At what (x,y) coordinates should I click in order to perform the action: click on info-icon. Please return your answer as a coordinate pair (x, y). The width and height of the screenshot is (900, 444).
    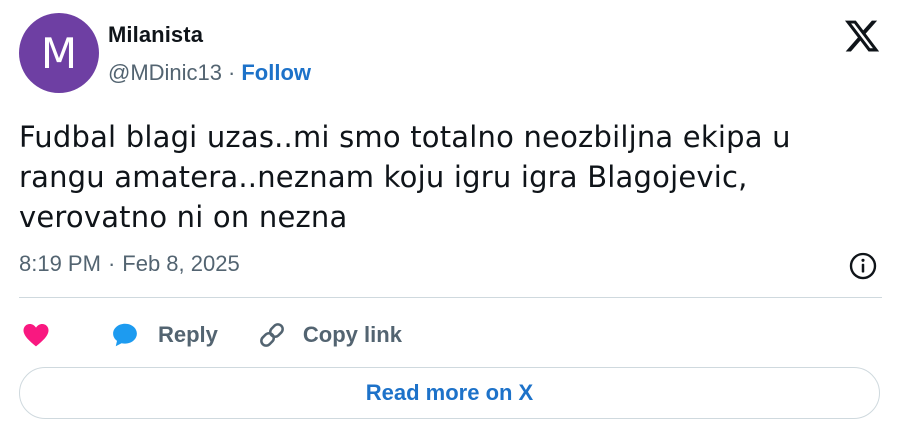
    Looking at the image, I should click on (863, 266).